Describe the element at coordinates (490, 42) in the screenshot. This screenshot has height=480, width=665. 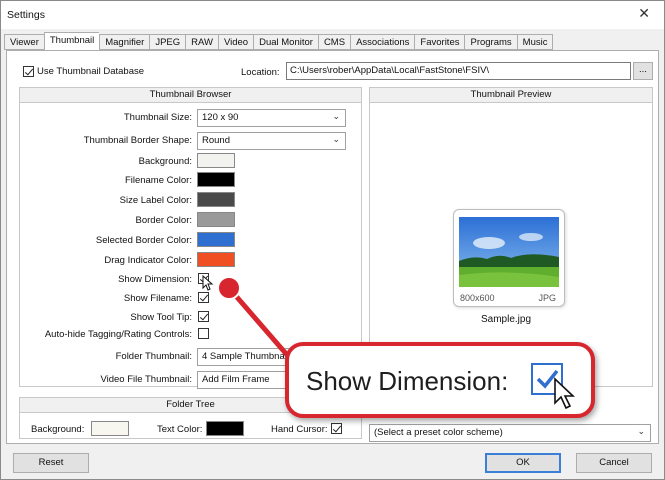
I see `tab-programs: Programs` at that location.